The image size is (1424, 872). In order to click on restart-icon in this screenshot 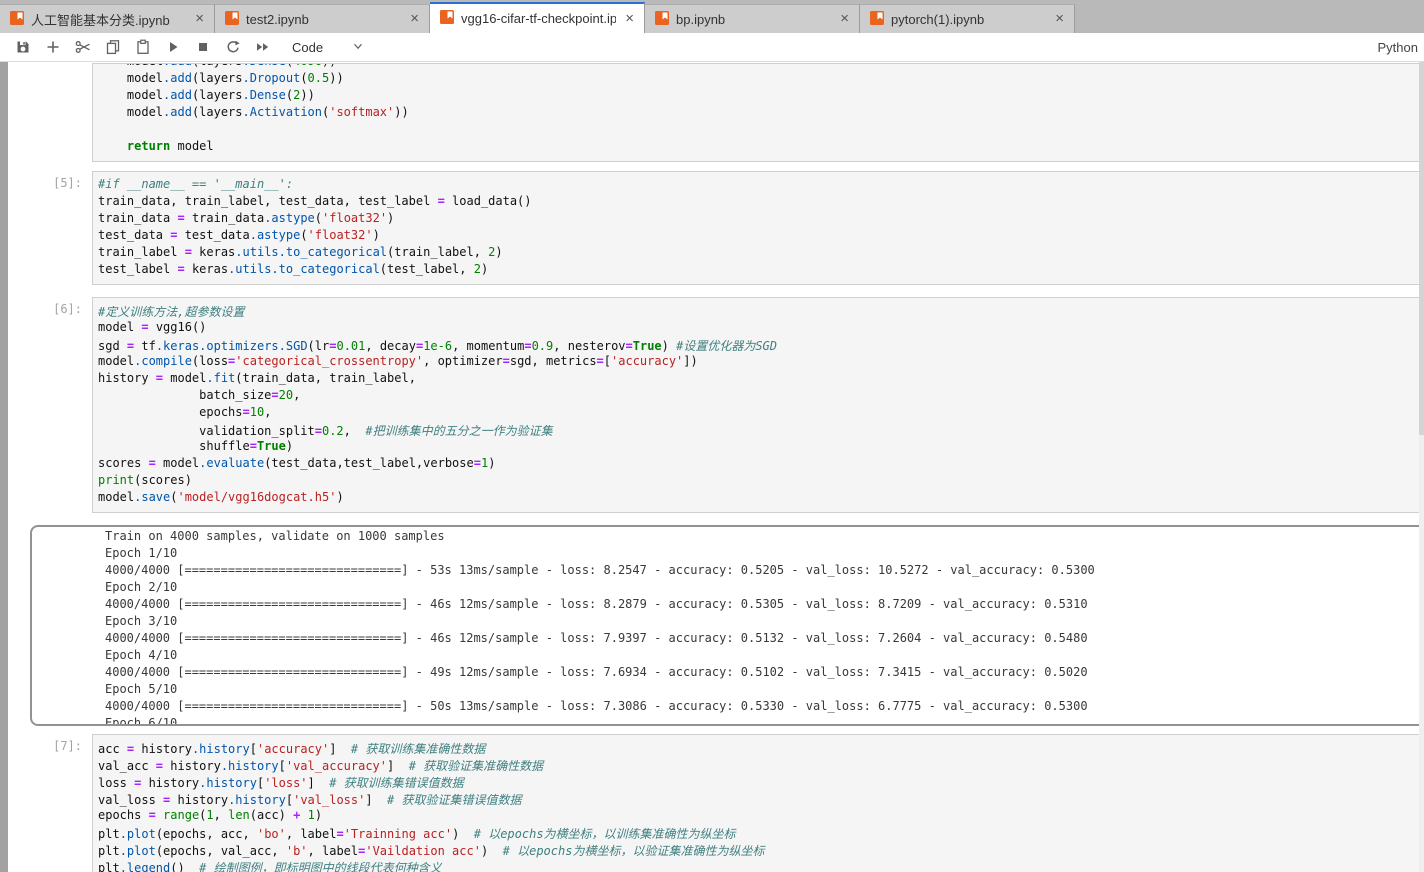, I will do `click(233, 47)`.